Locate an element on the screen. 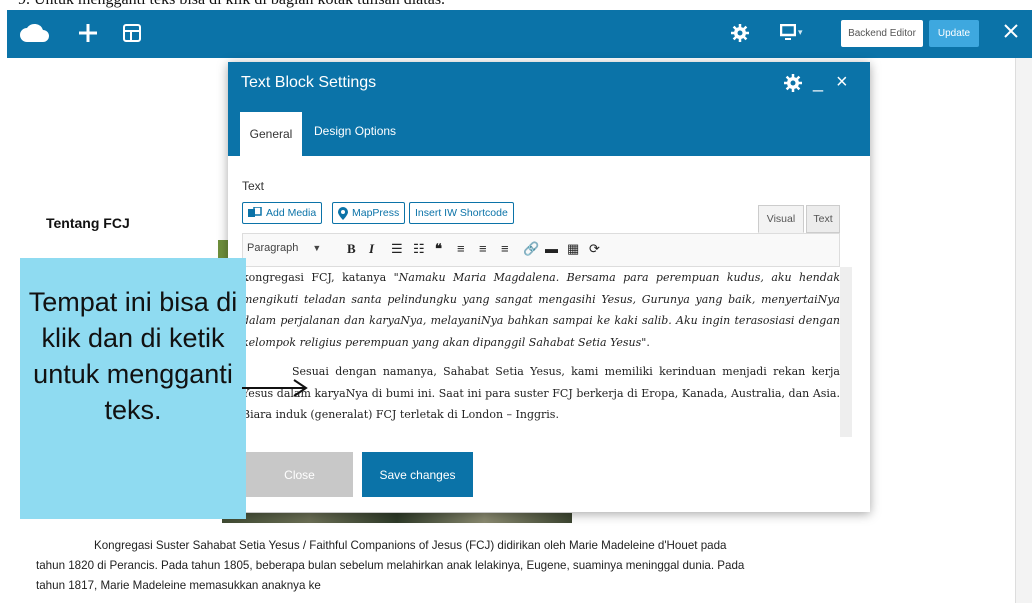  align-right-icon: ≡ is located at coordinates (505, 248).